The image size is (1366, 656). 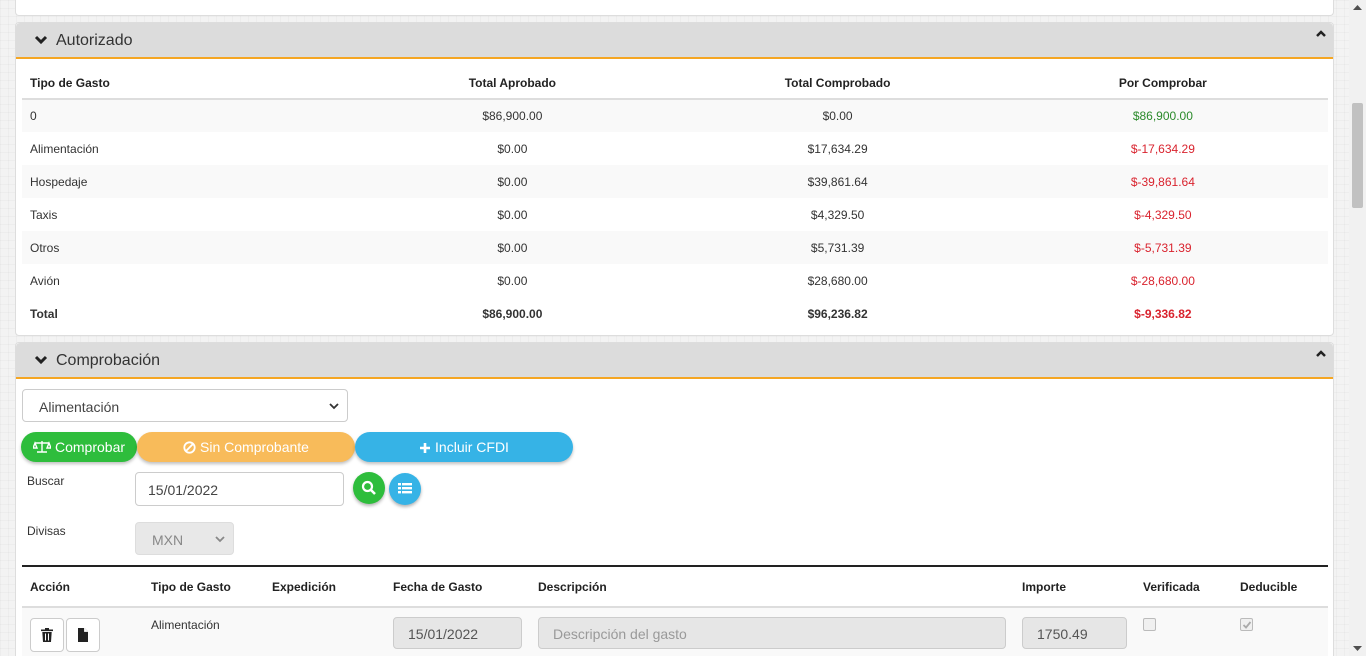 What do you see at coordinates (1357, 328) in the screenshot?
I see `scrollbar` at bounding box center [1357, 328].